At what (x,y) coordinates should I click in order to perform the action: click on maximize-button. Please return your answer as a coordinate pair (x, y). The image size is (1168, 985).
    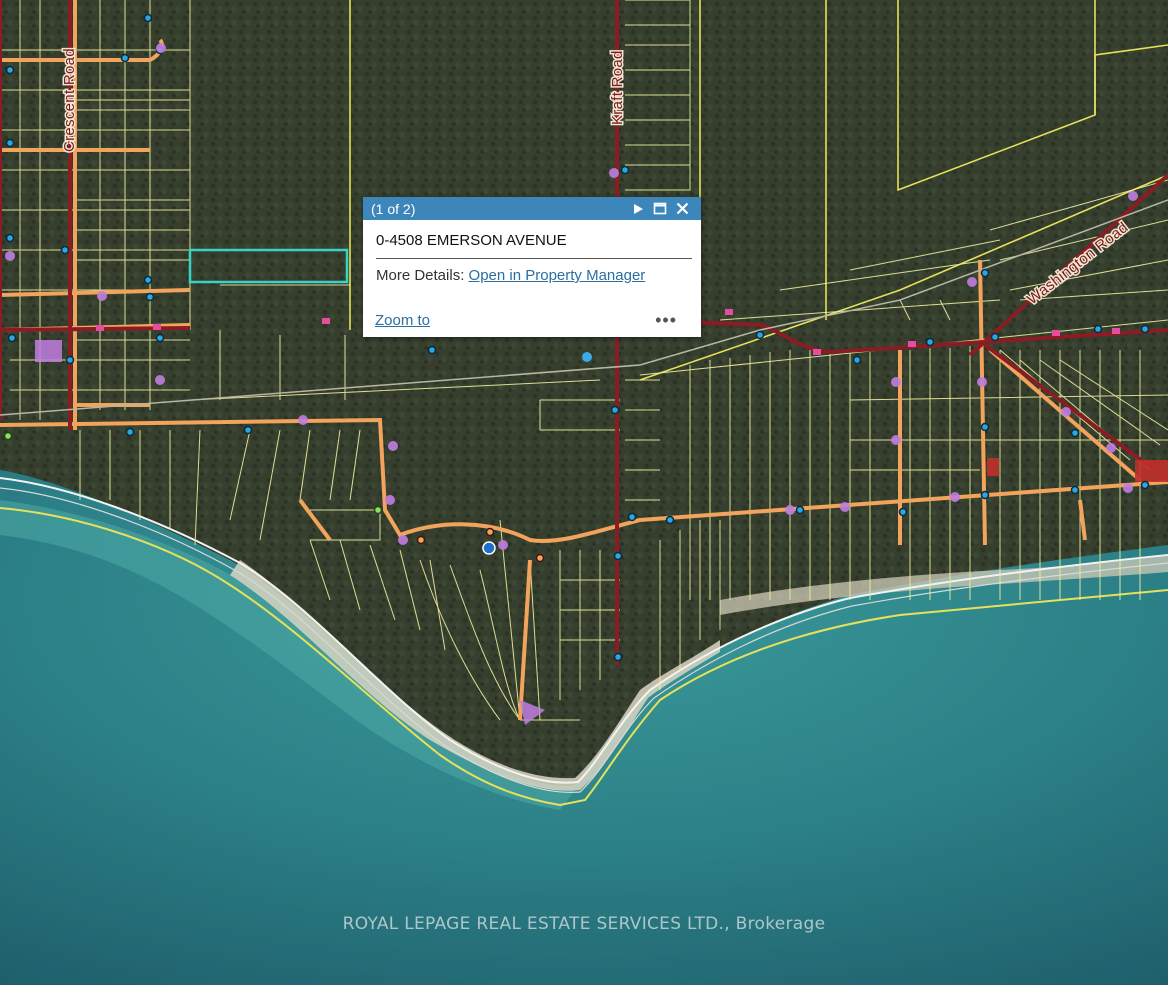
    Looking at the image, I should click on (660, 209).